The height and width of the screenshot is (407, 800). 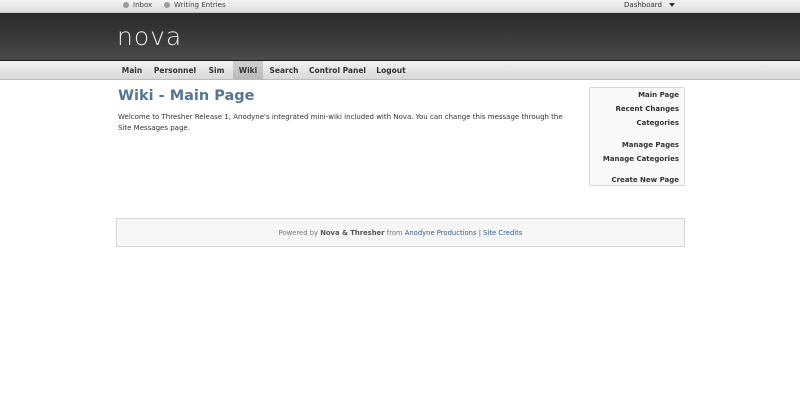 I want to click on chevron-down-icon, so click(x=672, y=5).